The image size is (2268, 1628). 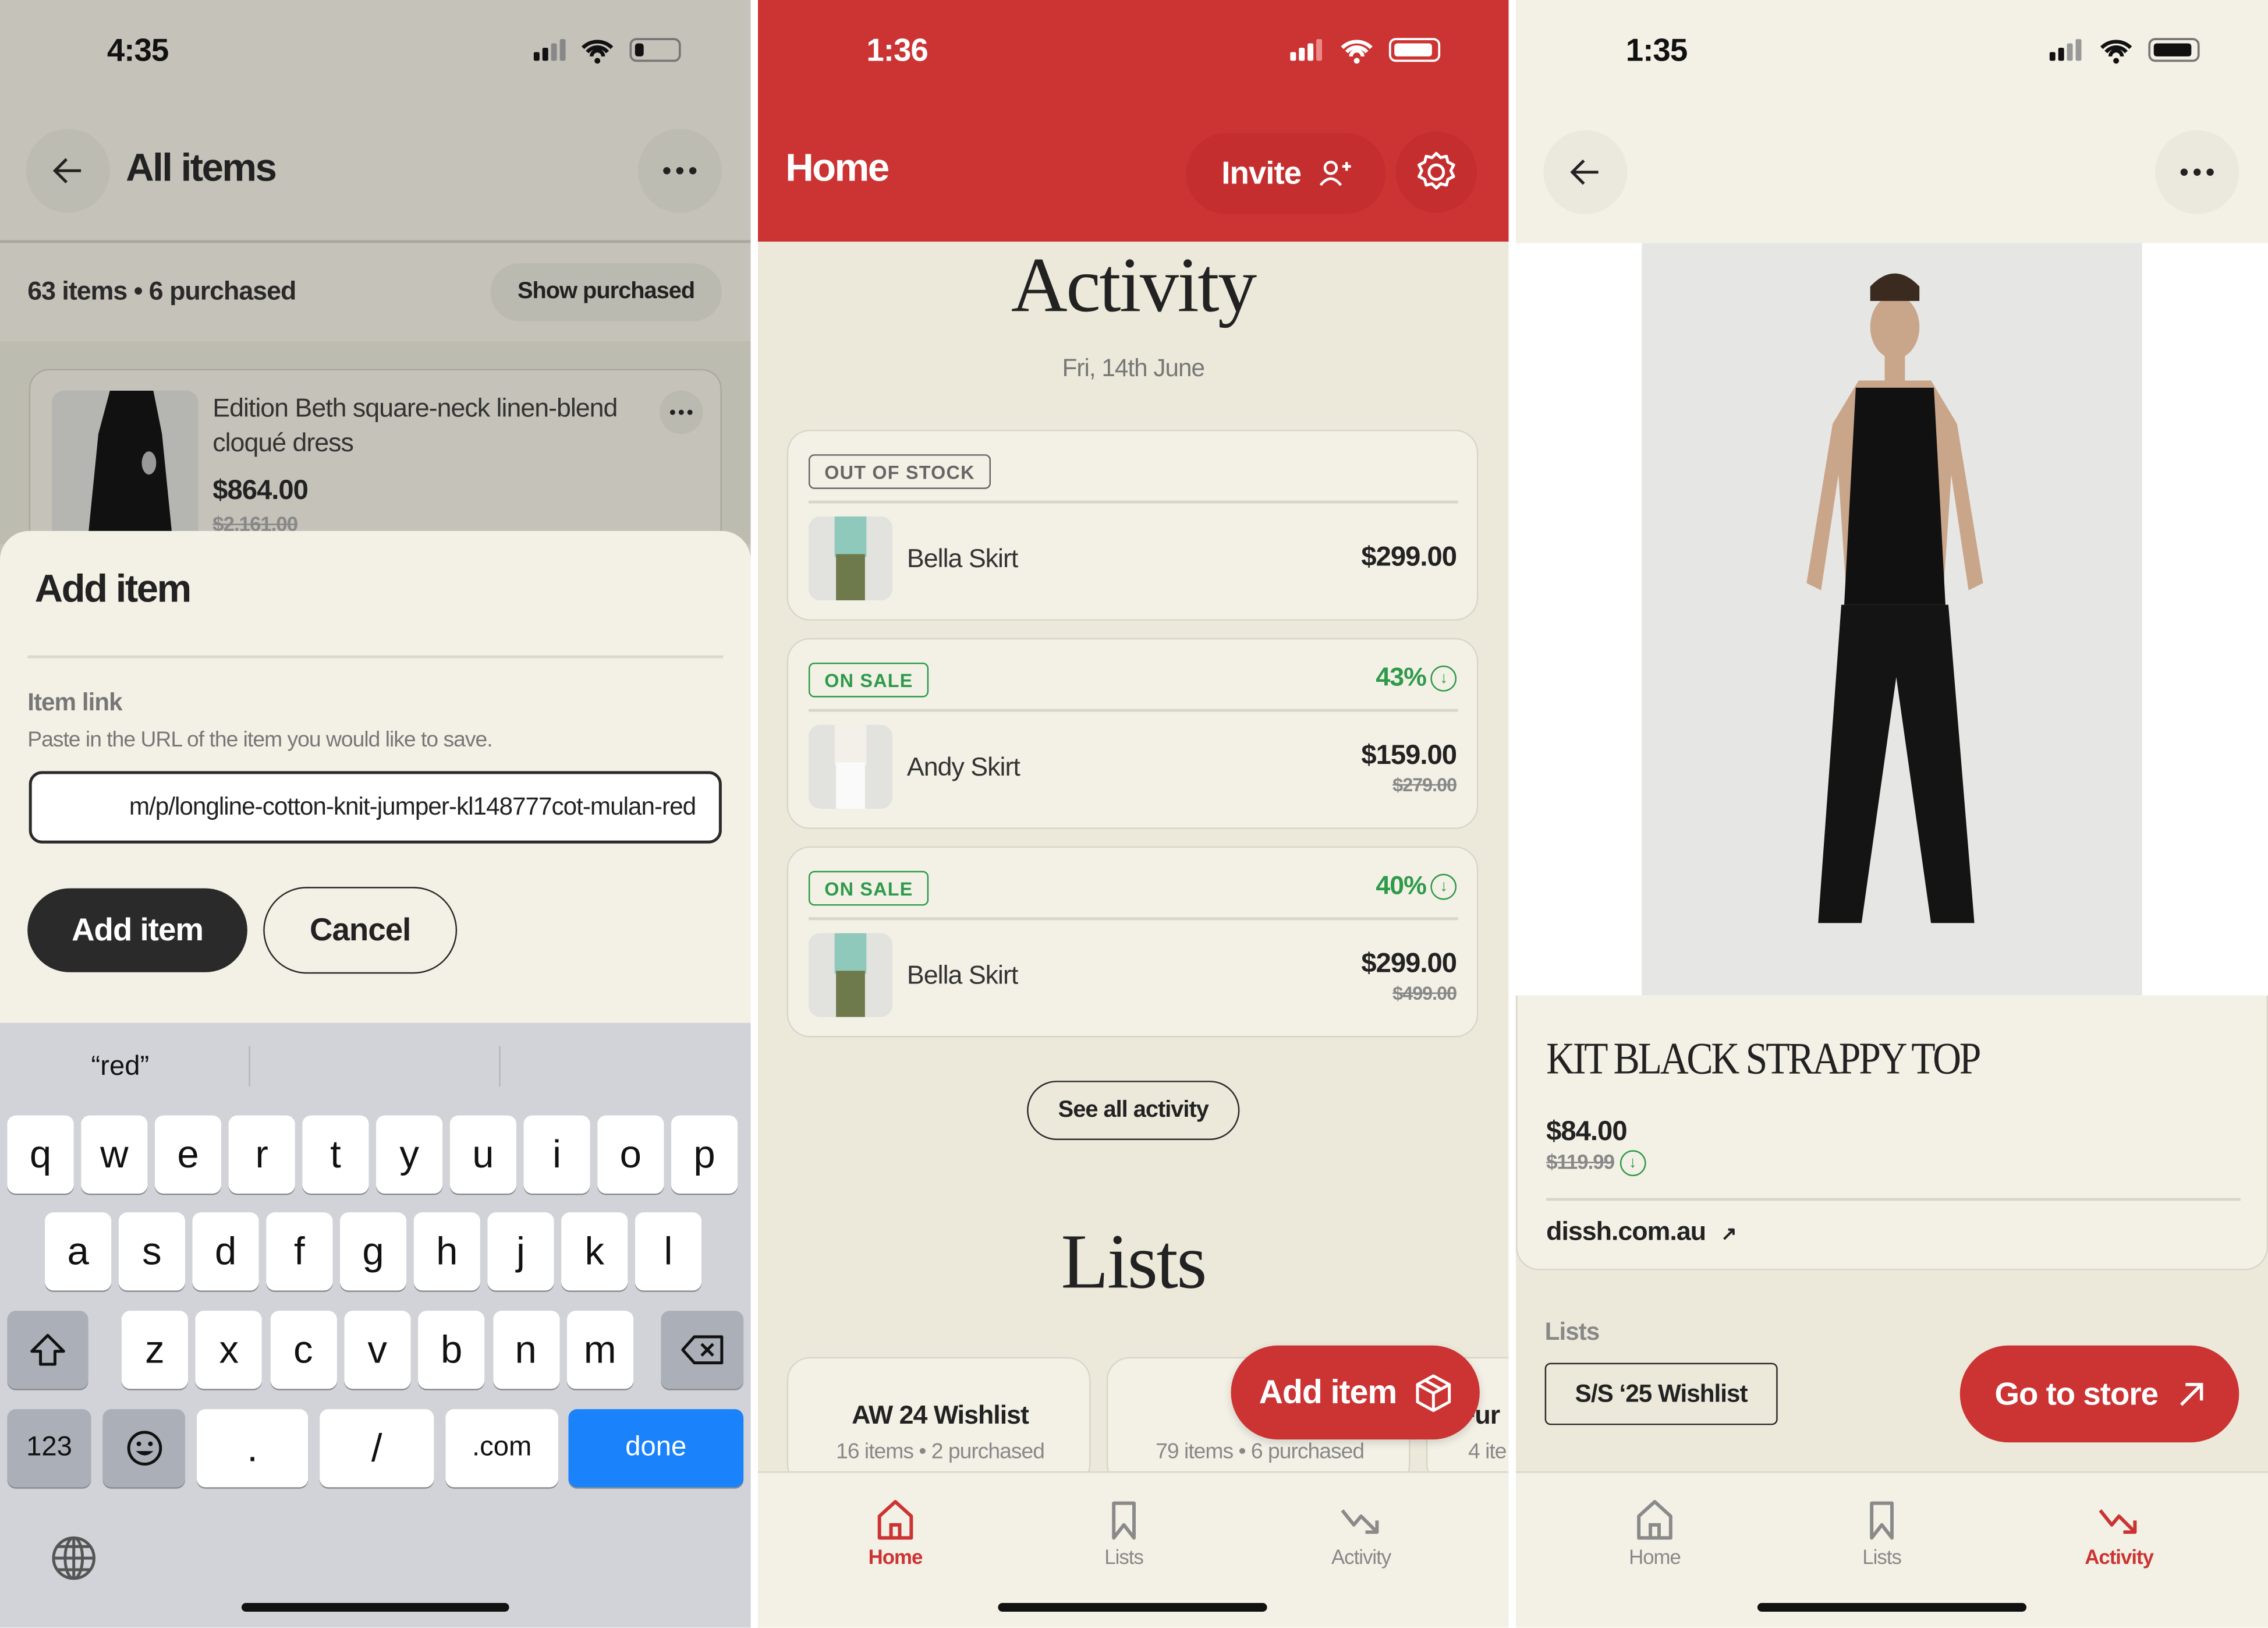 What do you see at coordinates (188, 1154) in the screenshot?
I see `key-e: e` at bounding box center [188, 1154].